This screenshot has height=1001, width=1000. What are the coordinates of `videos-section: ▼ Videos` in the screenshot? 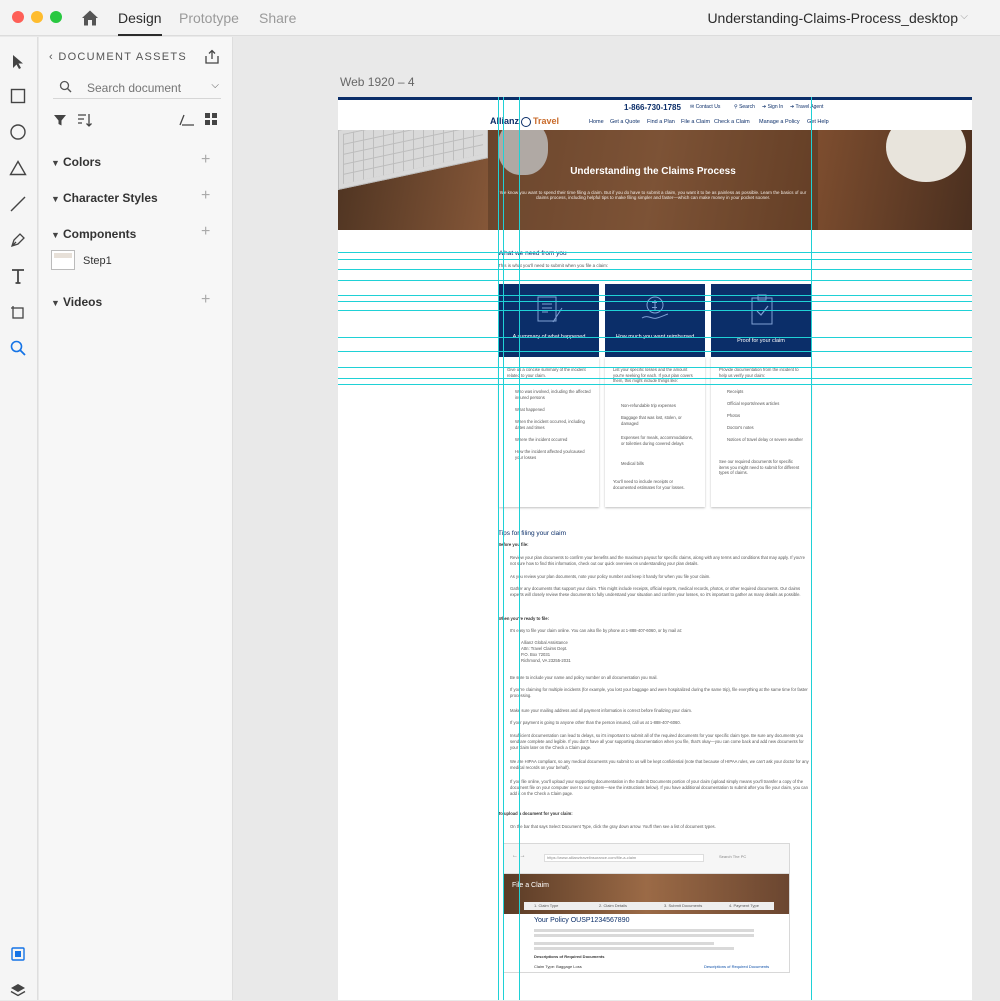 It's located at (76, 302).